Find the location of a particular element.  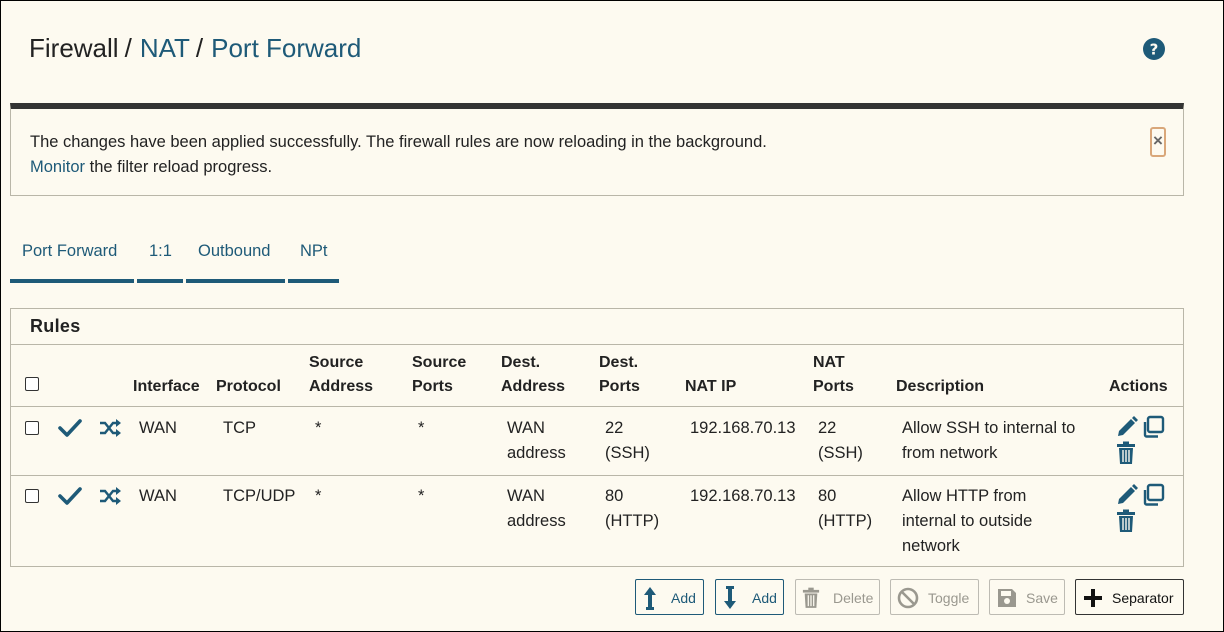

rules-button-bar: Add Add Delete Toggle Save Separator is located at coordinates (612, 597).